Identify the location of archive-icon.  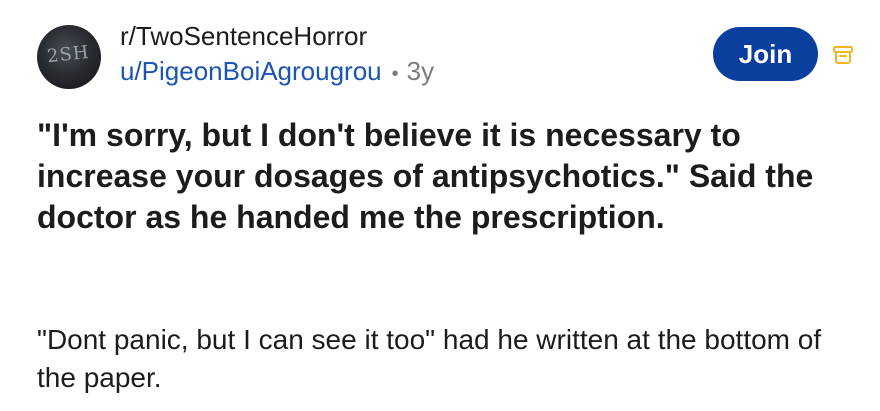
(843, 55).